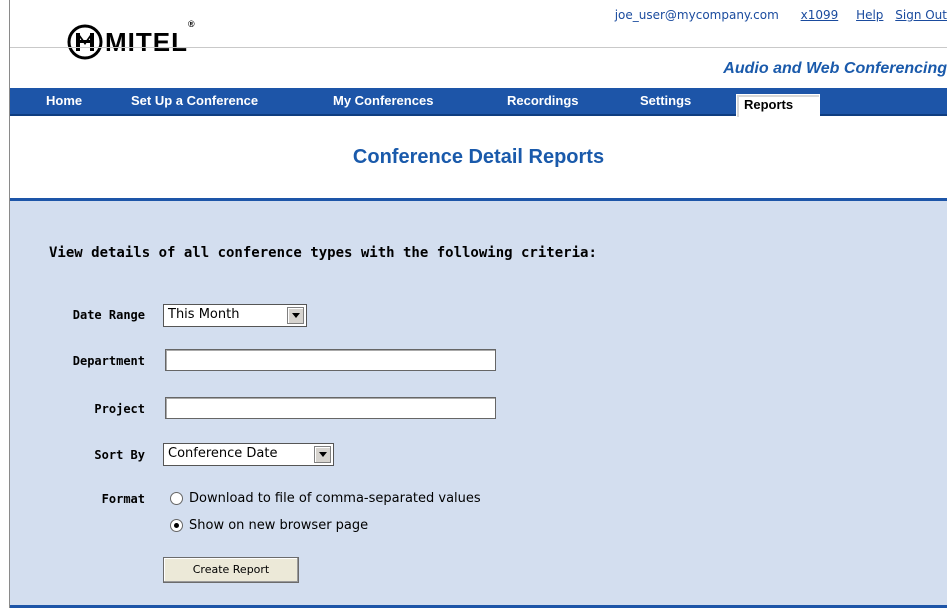 This screenshot has height=608, width=947. Describe the element at coordinates (665, 100) in the screenshot. I see `nav-settings: Settings` at that location.